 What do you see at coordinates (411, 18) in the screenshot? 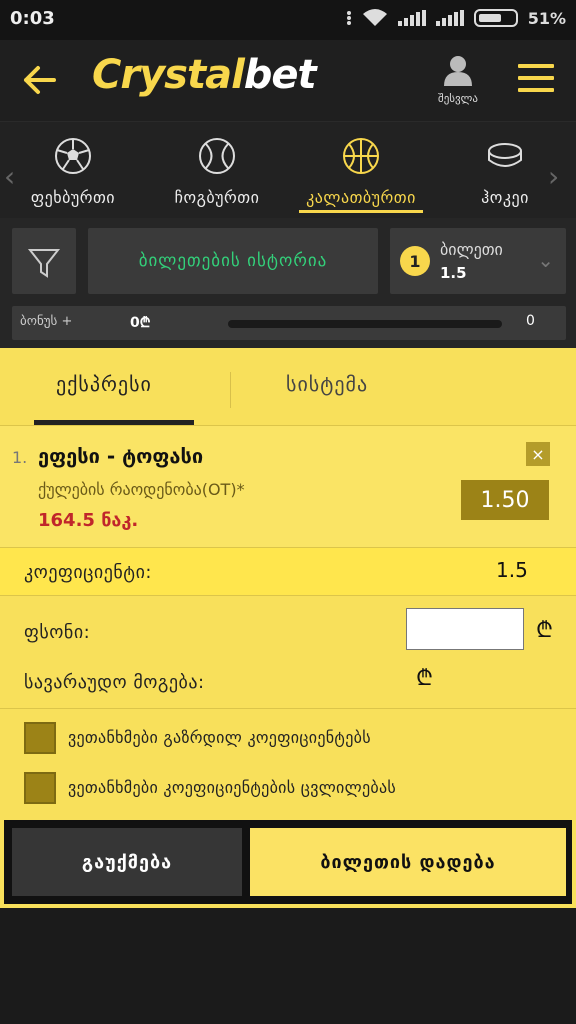
I see `signal-icon` at bounding box center [411, 18].